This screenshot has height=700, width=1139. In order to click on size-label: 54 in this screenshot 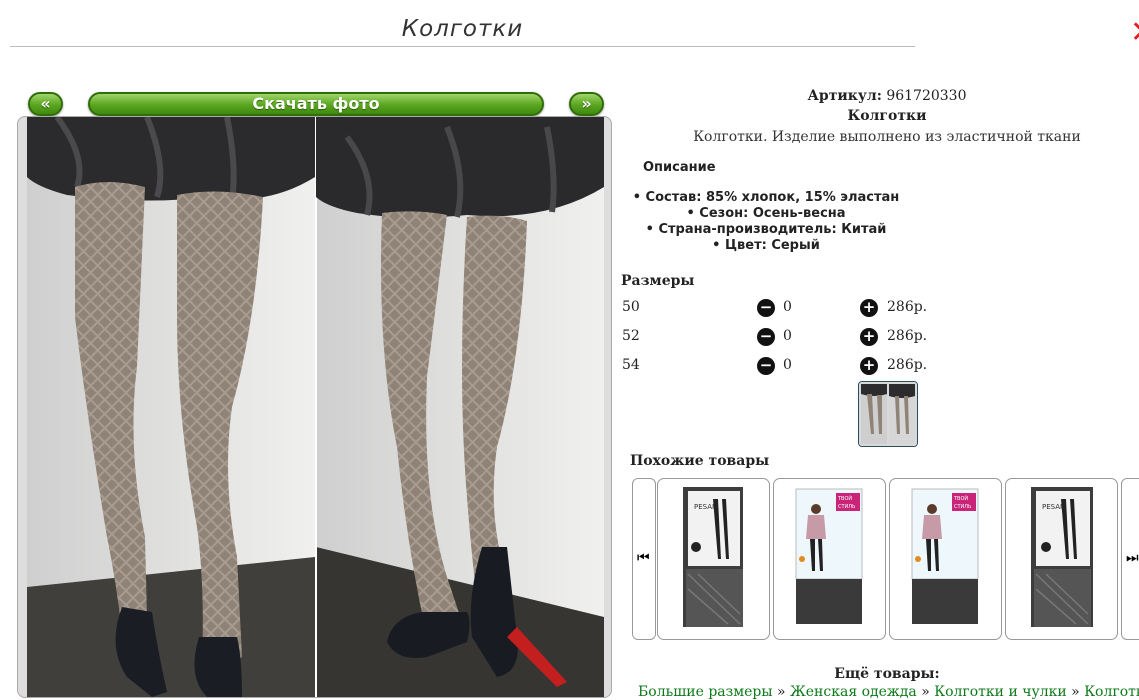, I will do `click(631, 365)`.